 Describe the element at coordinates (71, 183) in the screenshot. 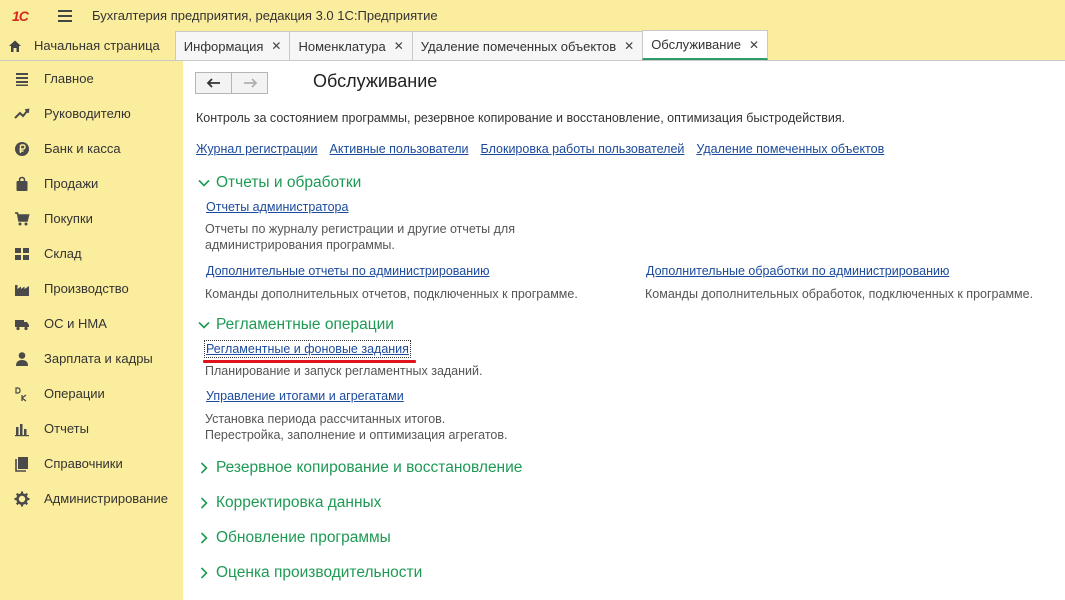

I see `sidebar-item-label: Продажи` at that location.